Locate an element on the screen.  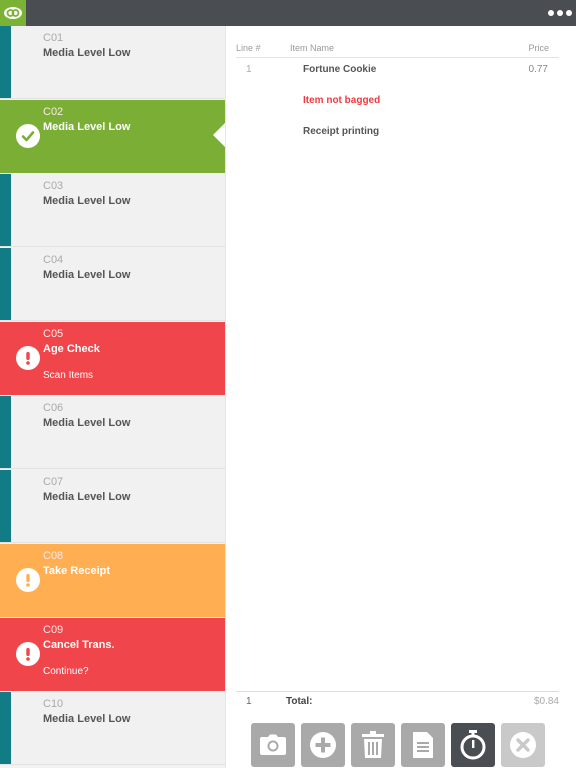
plus-circle-icon is located at coordinates (323, 745).